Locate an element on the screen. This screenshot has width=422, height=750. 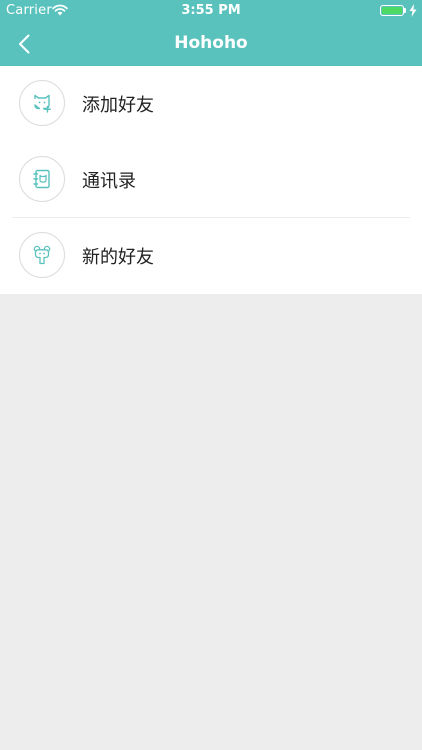
navigation-bar: Hohoho is located at coordinates (211, 44).